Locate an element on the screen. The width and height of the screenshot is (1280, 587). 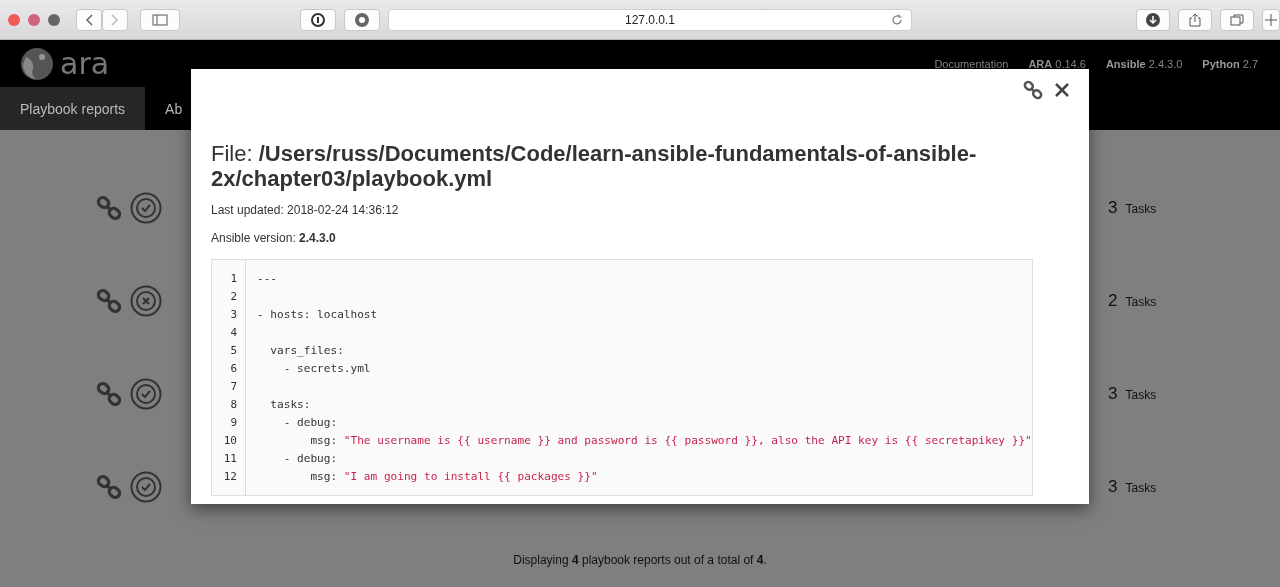
logo-text: ara is located at coordinates (85, 63).